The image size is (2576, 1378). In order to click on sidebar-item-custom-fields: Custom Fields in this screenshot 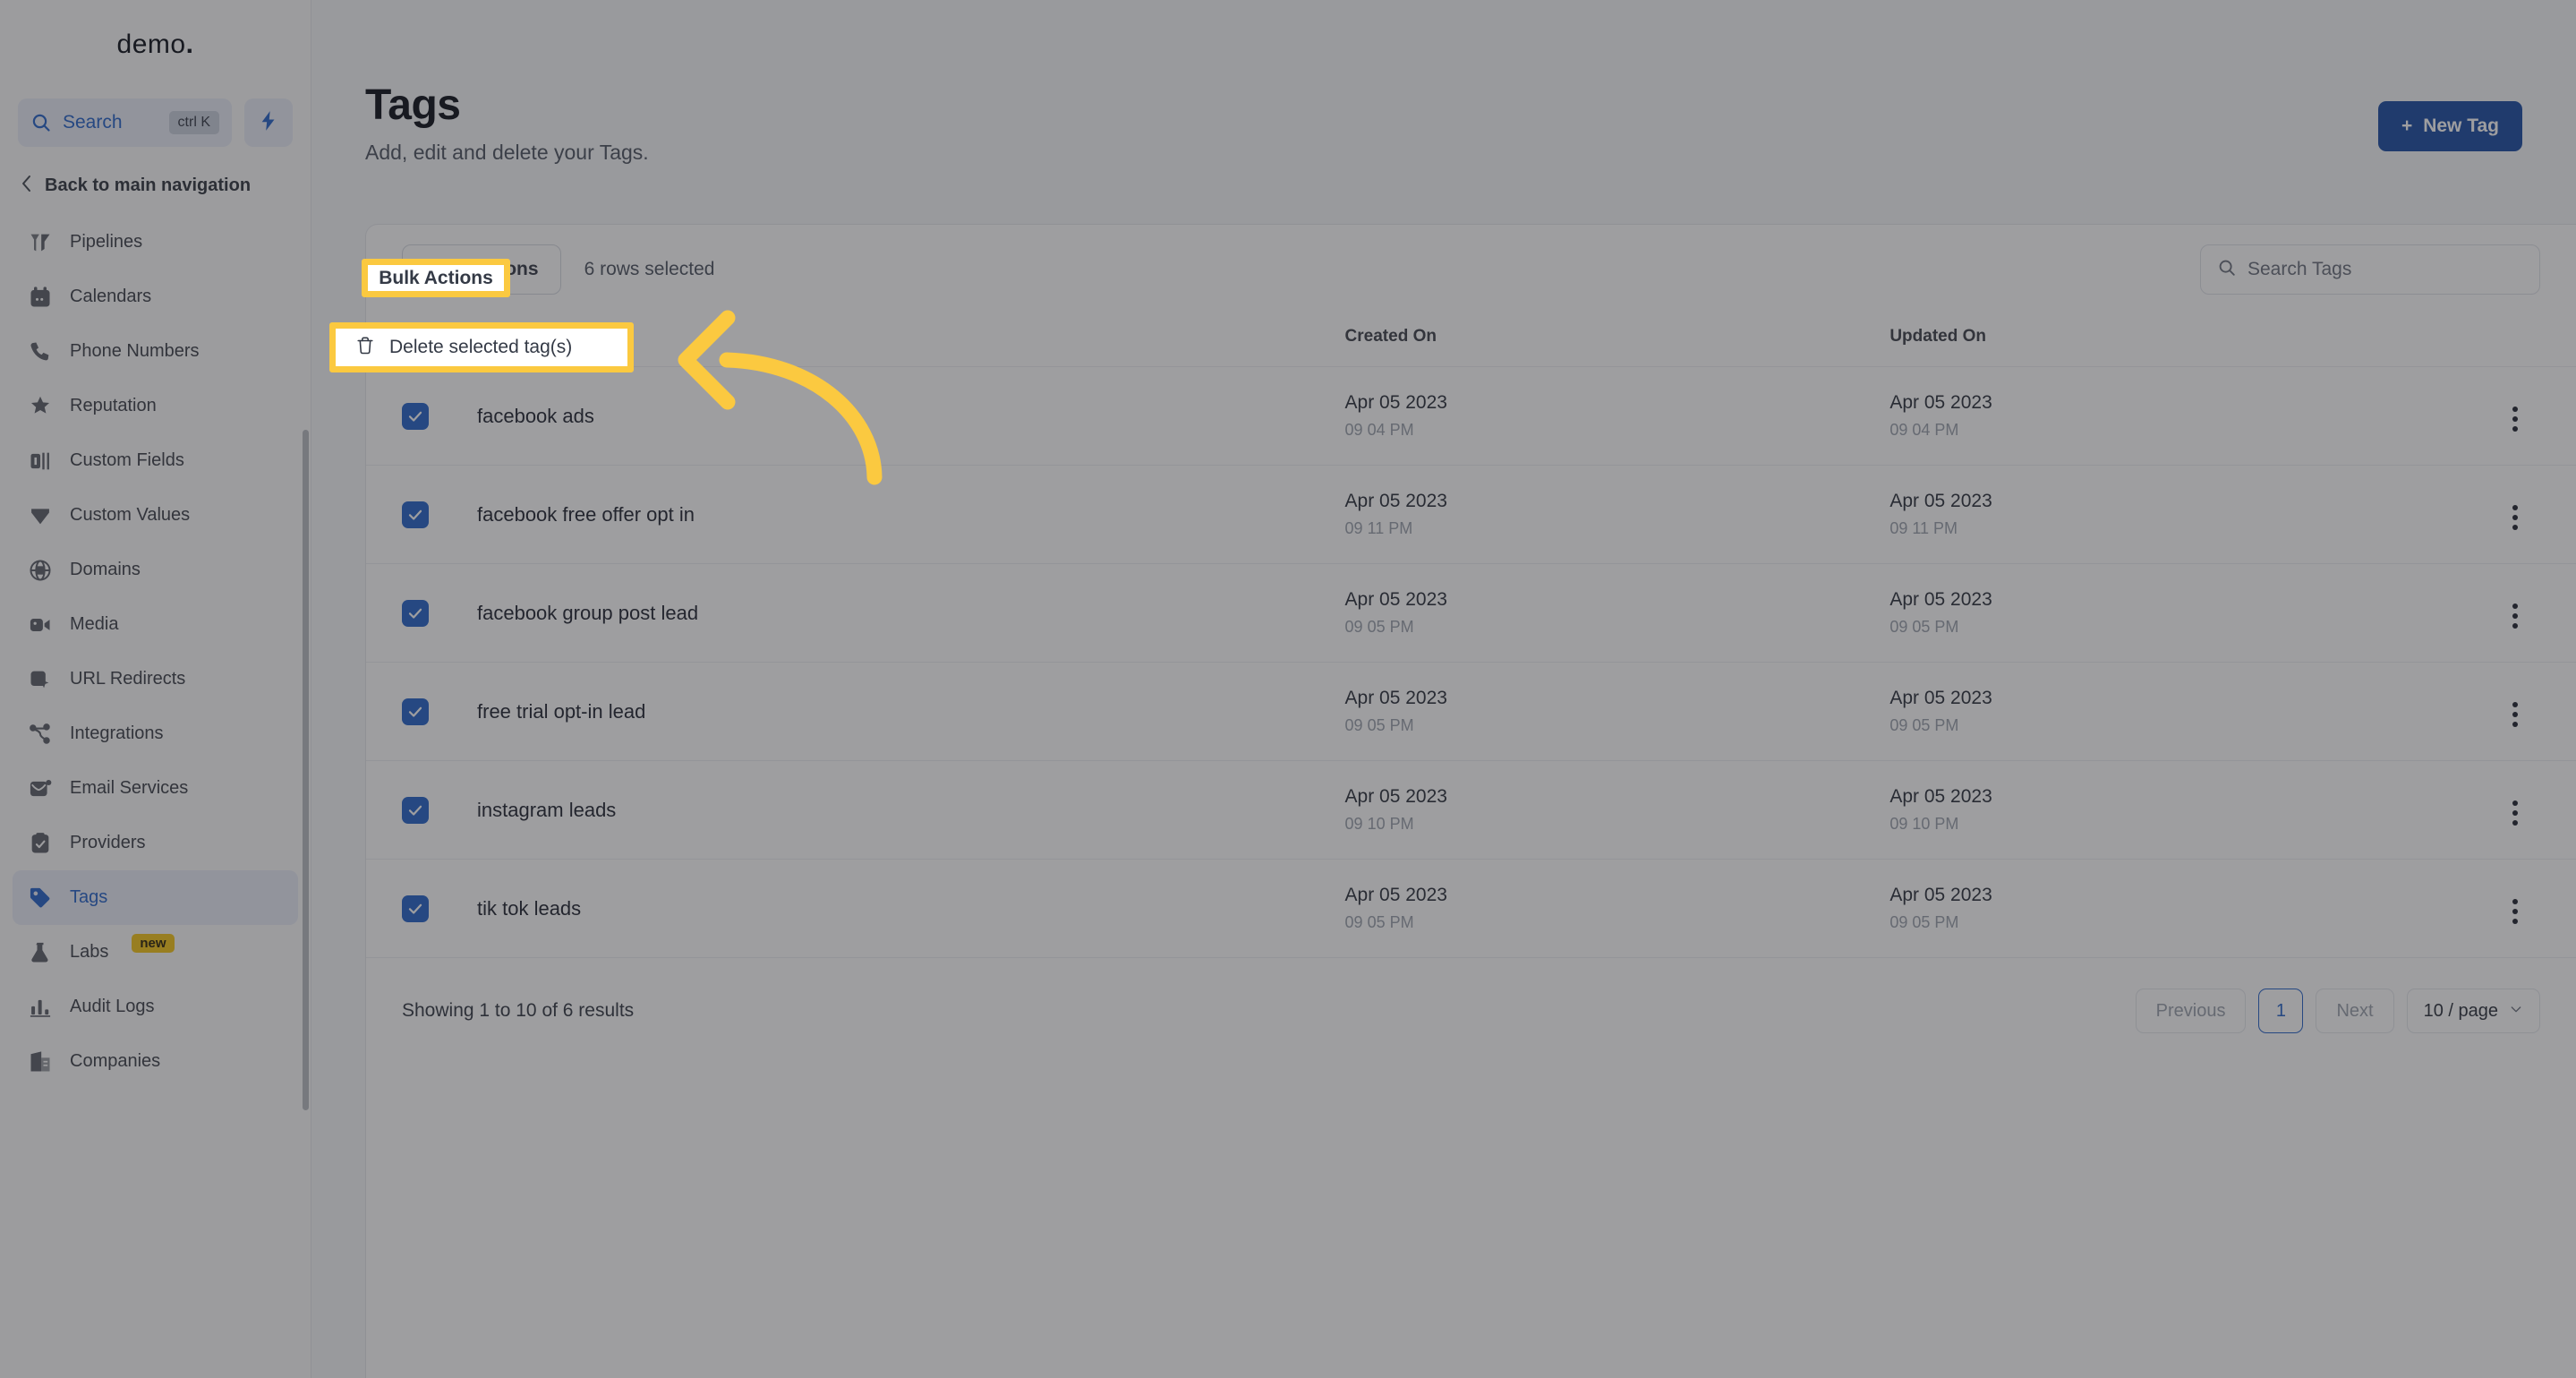, I will do `click(155, 460)`.